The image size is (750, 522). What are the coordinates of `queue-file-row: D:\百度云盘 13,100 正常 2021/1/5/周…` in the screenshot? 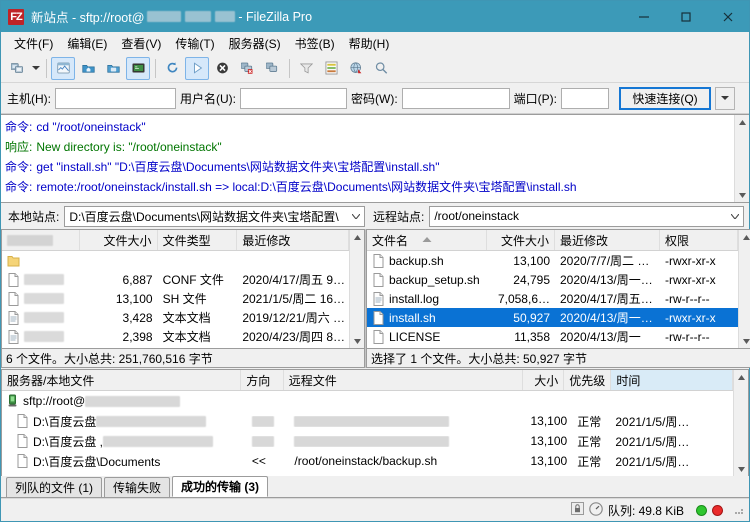 It's located at (367, 421).